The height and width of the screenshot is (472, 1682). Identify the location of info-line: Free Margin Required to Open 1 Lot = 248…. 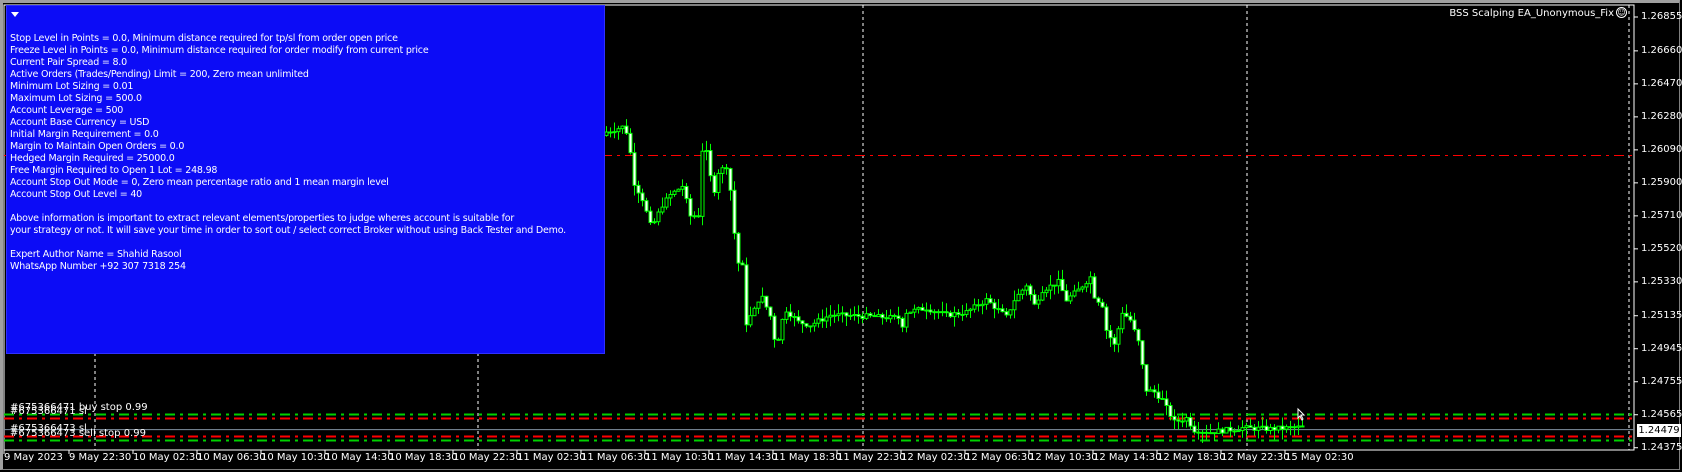
(114, 170).